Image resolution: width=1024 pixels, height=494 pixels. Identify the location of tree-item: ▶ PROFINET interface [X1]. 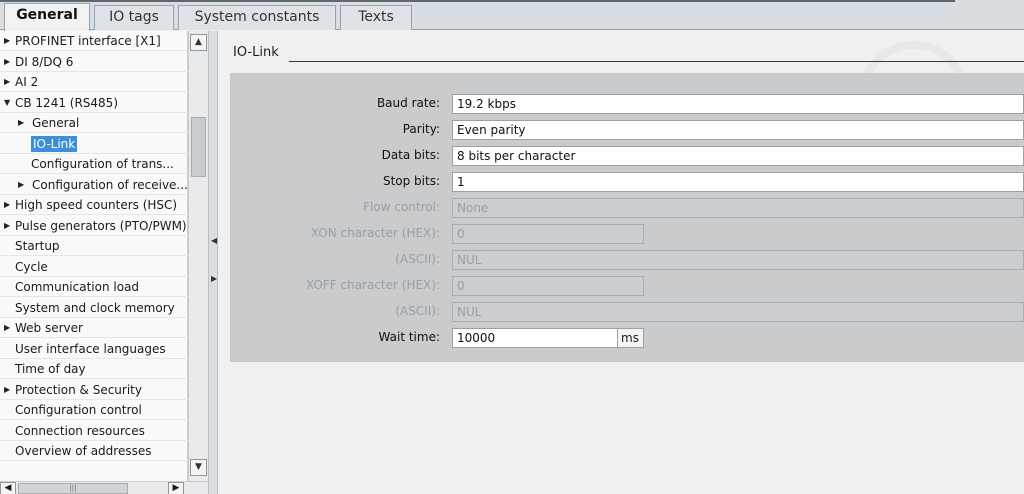
(94, 41).